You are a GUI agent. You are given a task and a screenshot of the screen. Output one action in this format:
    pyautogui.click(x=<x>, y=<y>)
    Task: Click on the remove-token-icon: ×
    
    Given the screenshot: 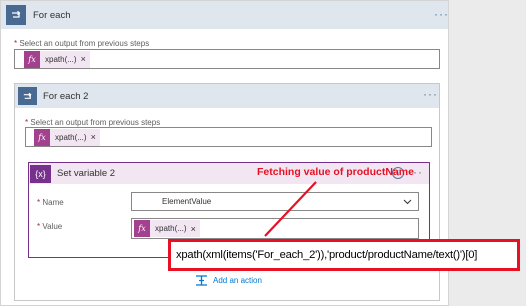 What is the action you would take?
    pyautogui.click(x=85, y=59)
    